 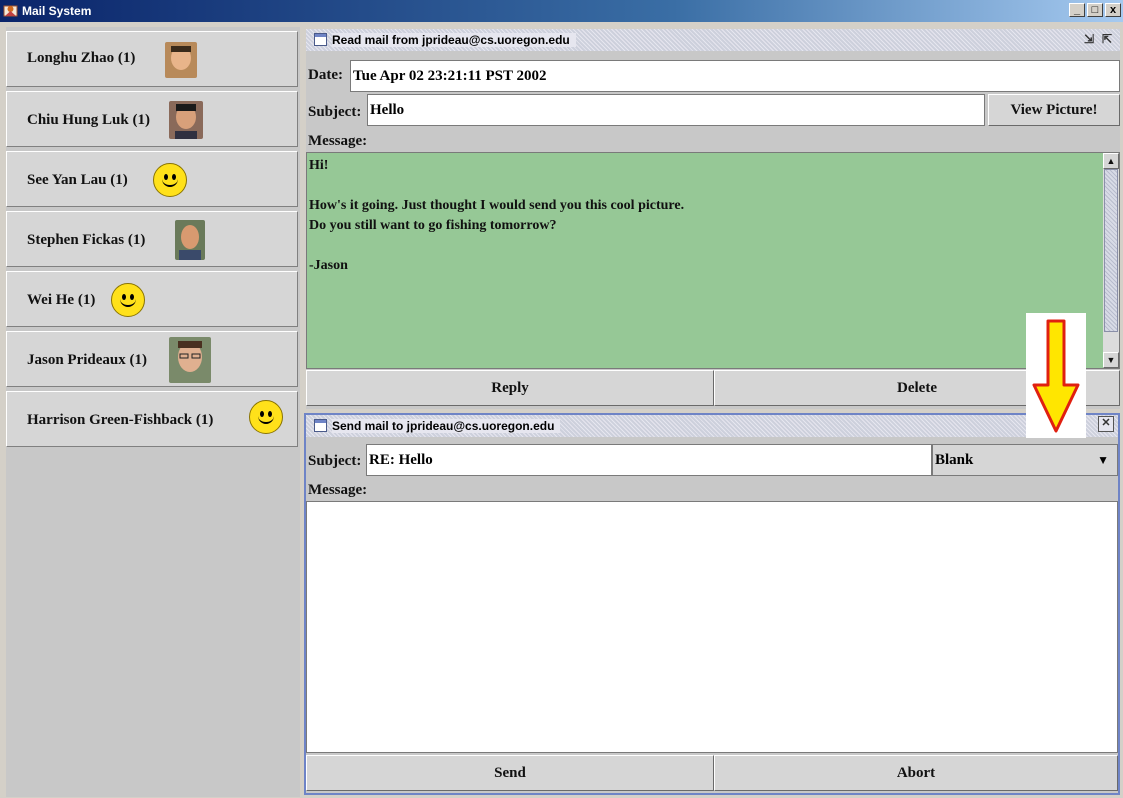 What do you see at coordinates (1111, 360) in the screenshot?
I see `scroll-down-arrow-icon: ▼` at bounding box center [1111, 360].